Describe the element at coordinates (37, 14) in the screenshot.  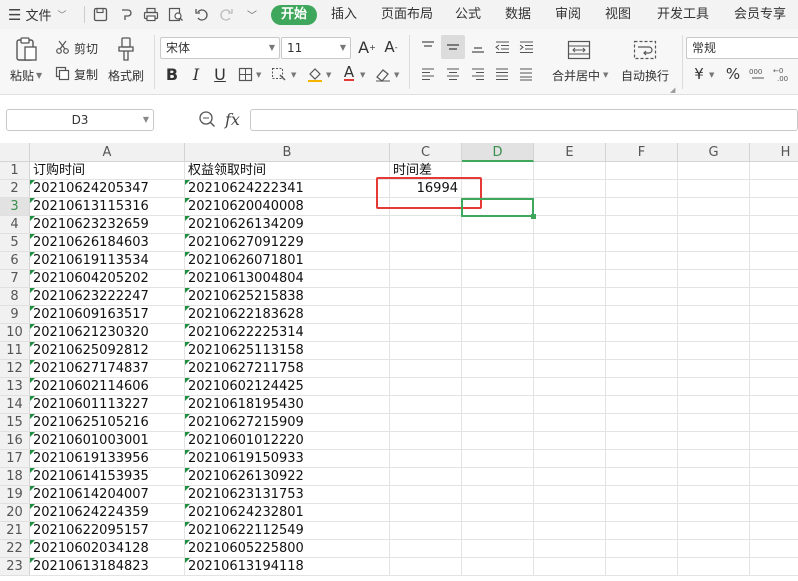
I see `file-menu: ☰ 文件 ﹀` at that location.